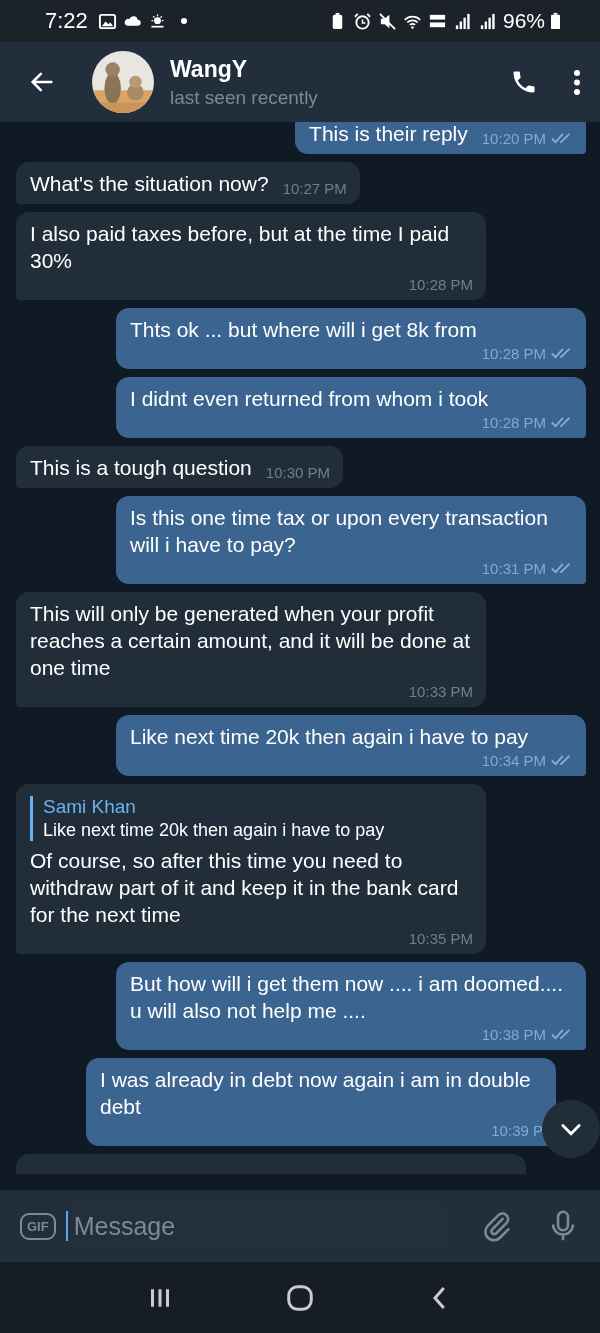 The height and width of the screenshot is (1333, 600). Describe the element at coordinates (513, 138) in the screenshot. I see `message-time: 10:20 PM` at that location.